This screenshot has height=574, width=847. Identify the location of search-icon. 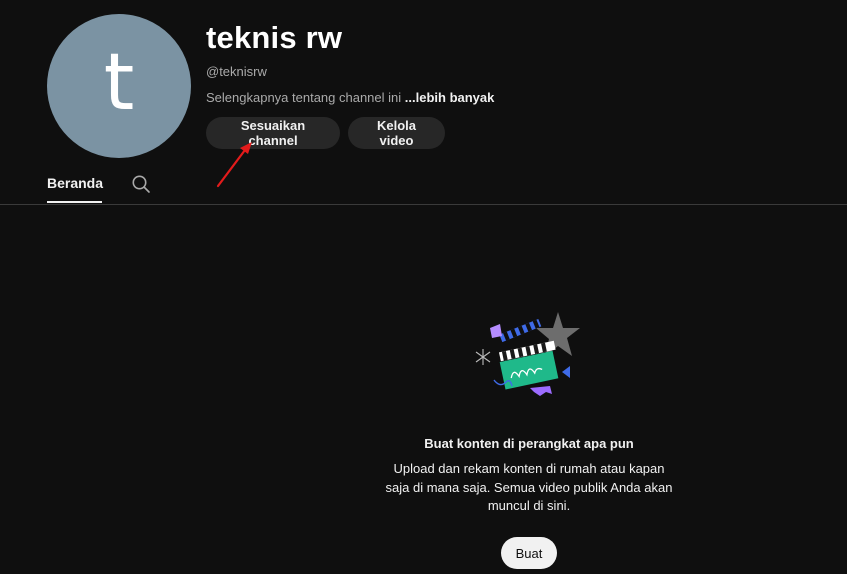
(141, 184).